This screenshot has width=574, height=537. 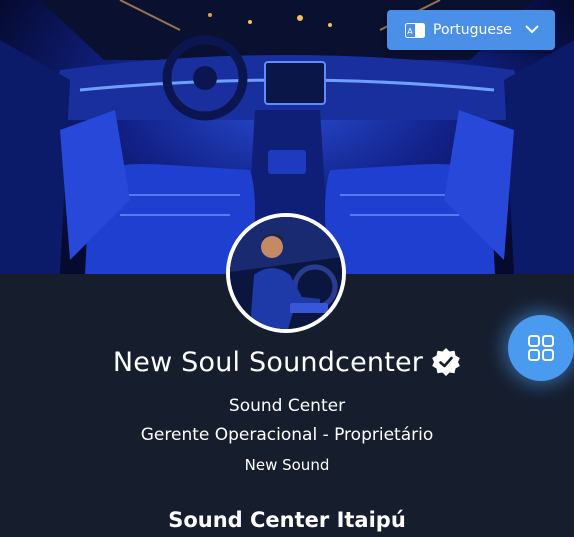 What do you see at coordinates (446, 362) in the screenshot?
I see `verified-badge-icon` at bounding box center [446, 362].